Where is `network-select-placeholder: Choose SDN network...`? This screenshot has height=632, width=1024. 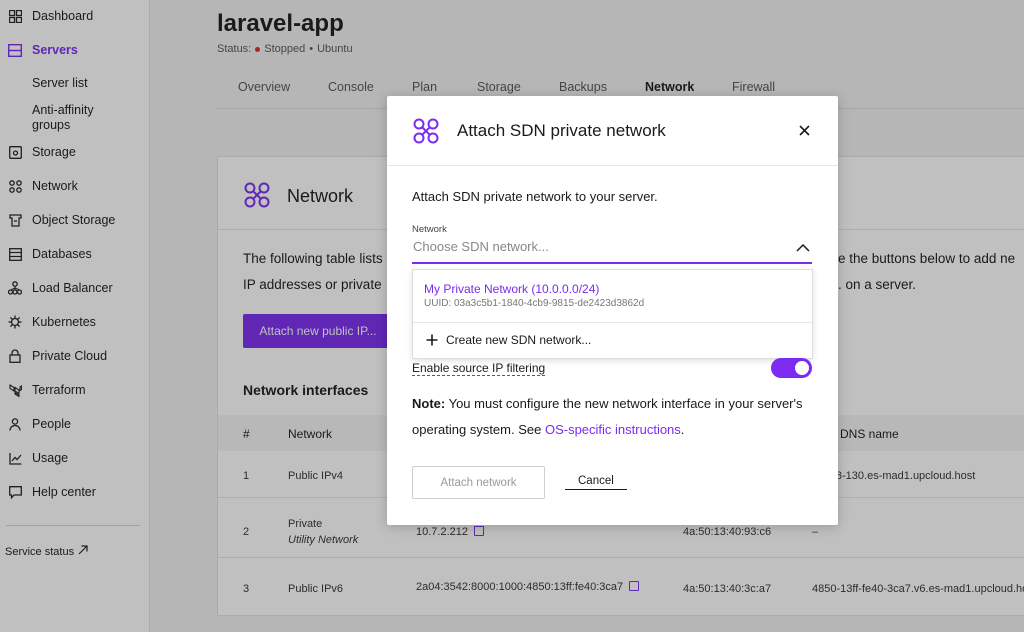
network-select-placeholder: Choose SDN network... is located at coordinates (481, 246).